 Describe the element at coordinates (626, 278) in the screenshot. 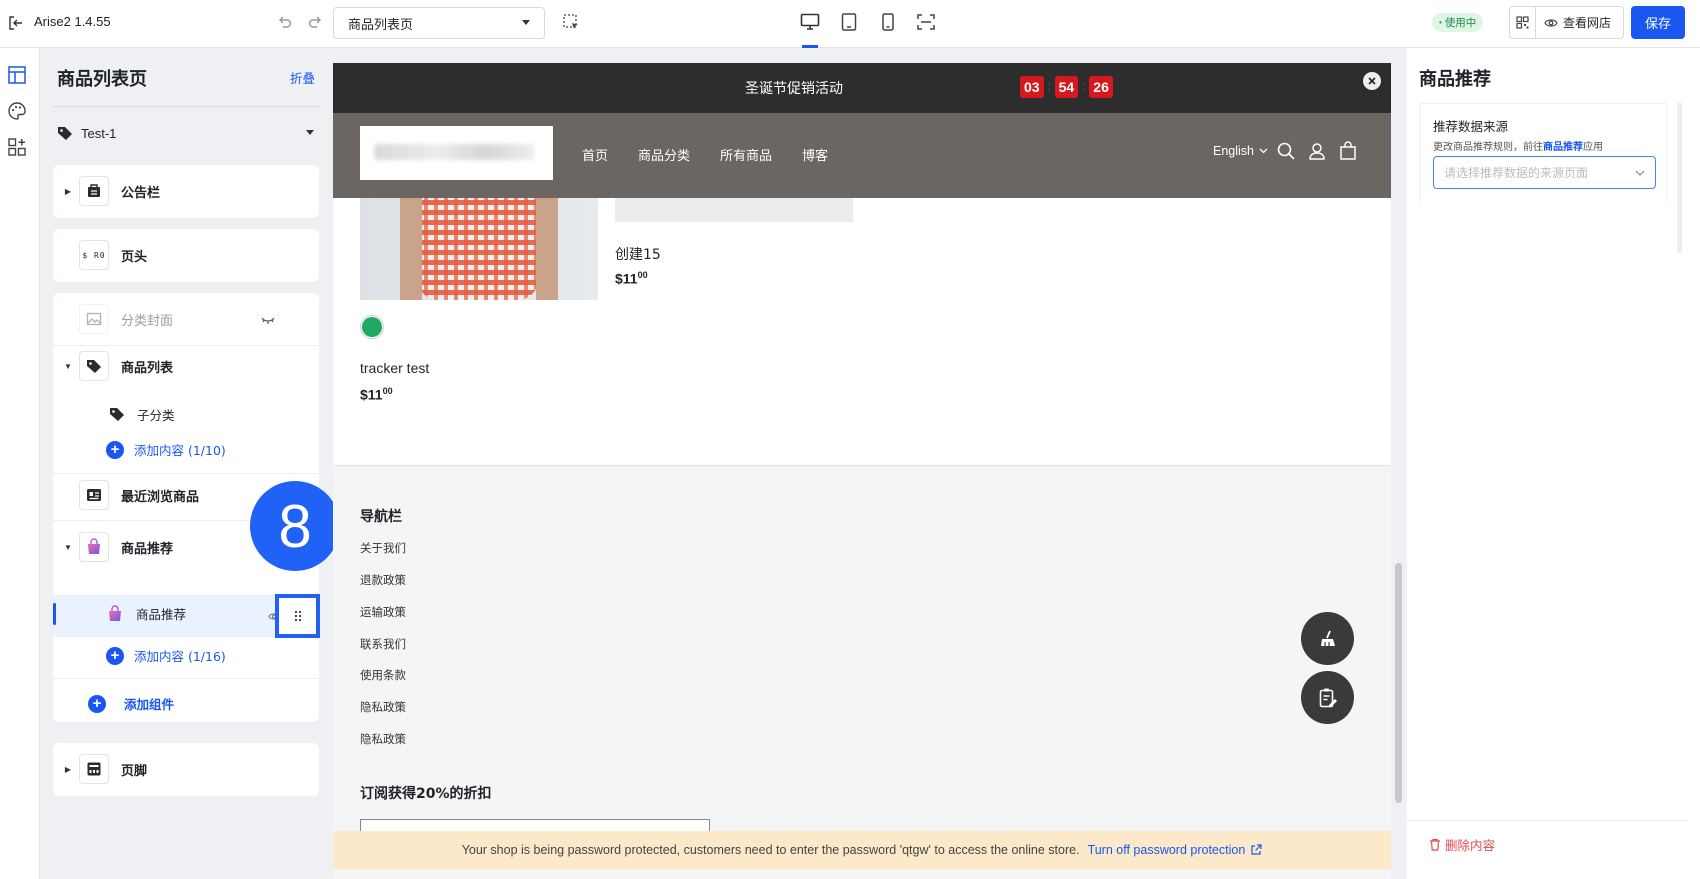

I see `price-value: $11` at that location.